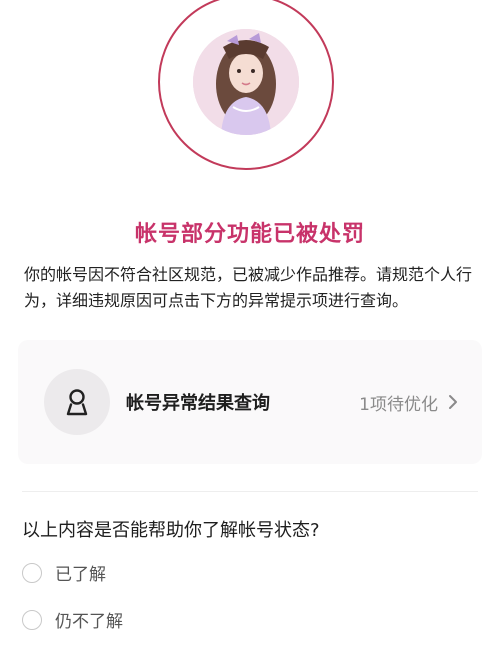 Image resolution: width=500 pixels, height=666 pixels. Describe the element at coordinates (198, 403) in the screenshot. I see `card-label: 帐号异常结果查询` at that location.